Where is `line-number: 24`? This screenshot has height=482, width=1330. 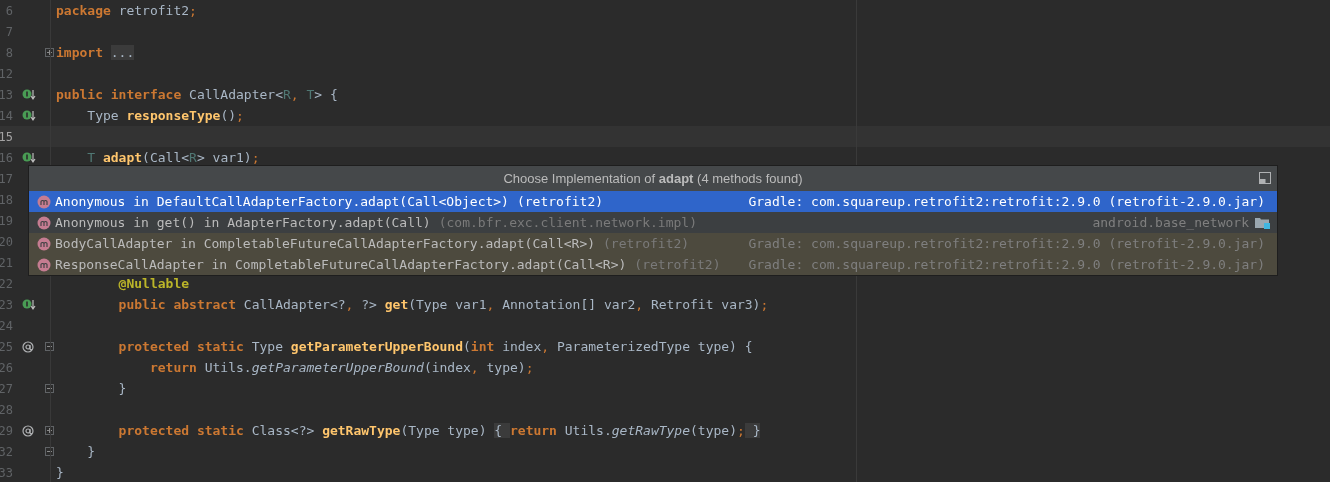
line-number: 24 is located at coordinates (6, 325).